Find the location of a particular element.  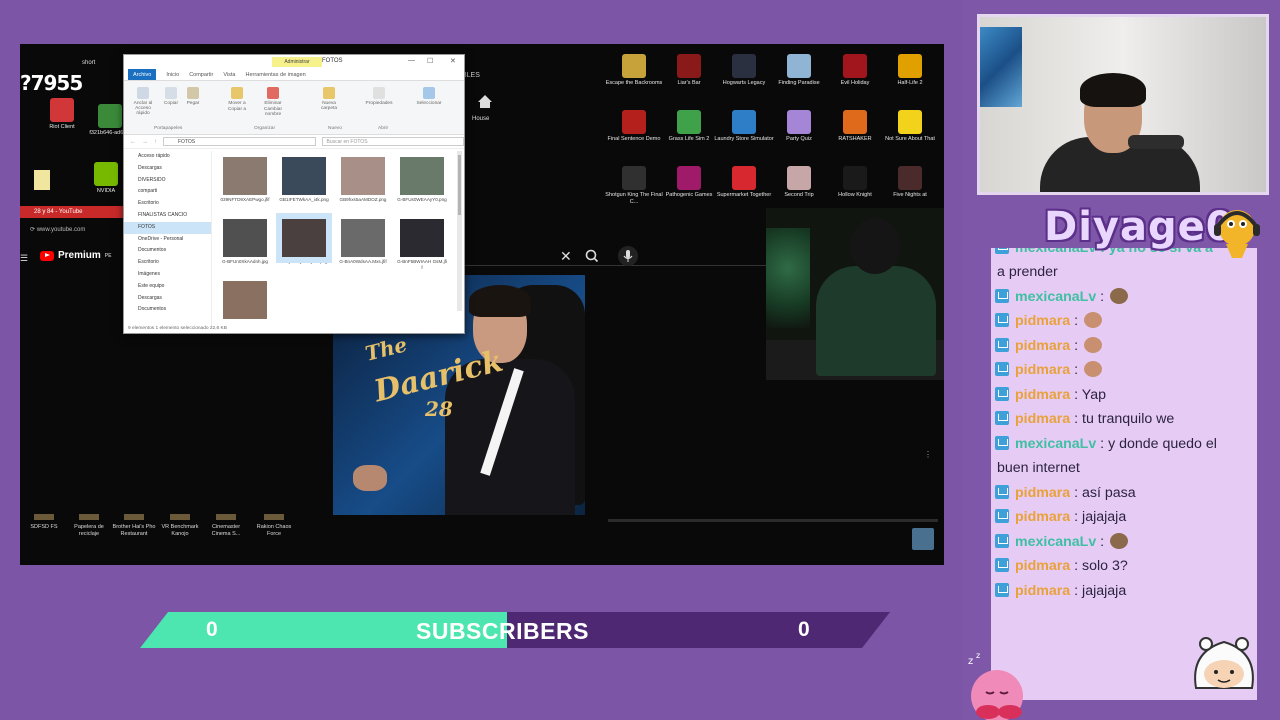

desktop-icon: Not Sure About That is located at coordinates (910, 126).